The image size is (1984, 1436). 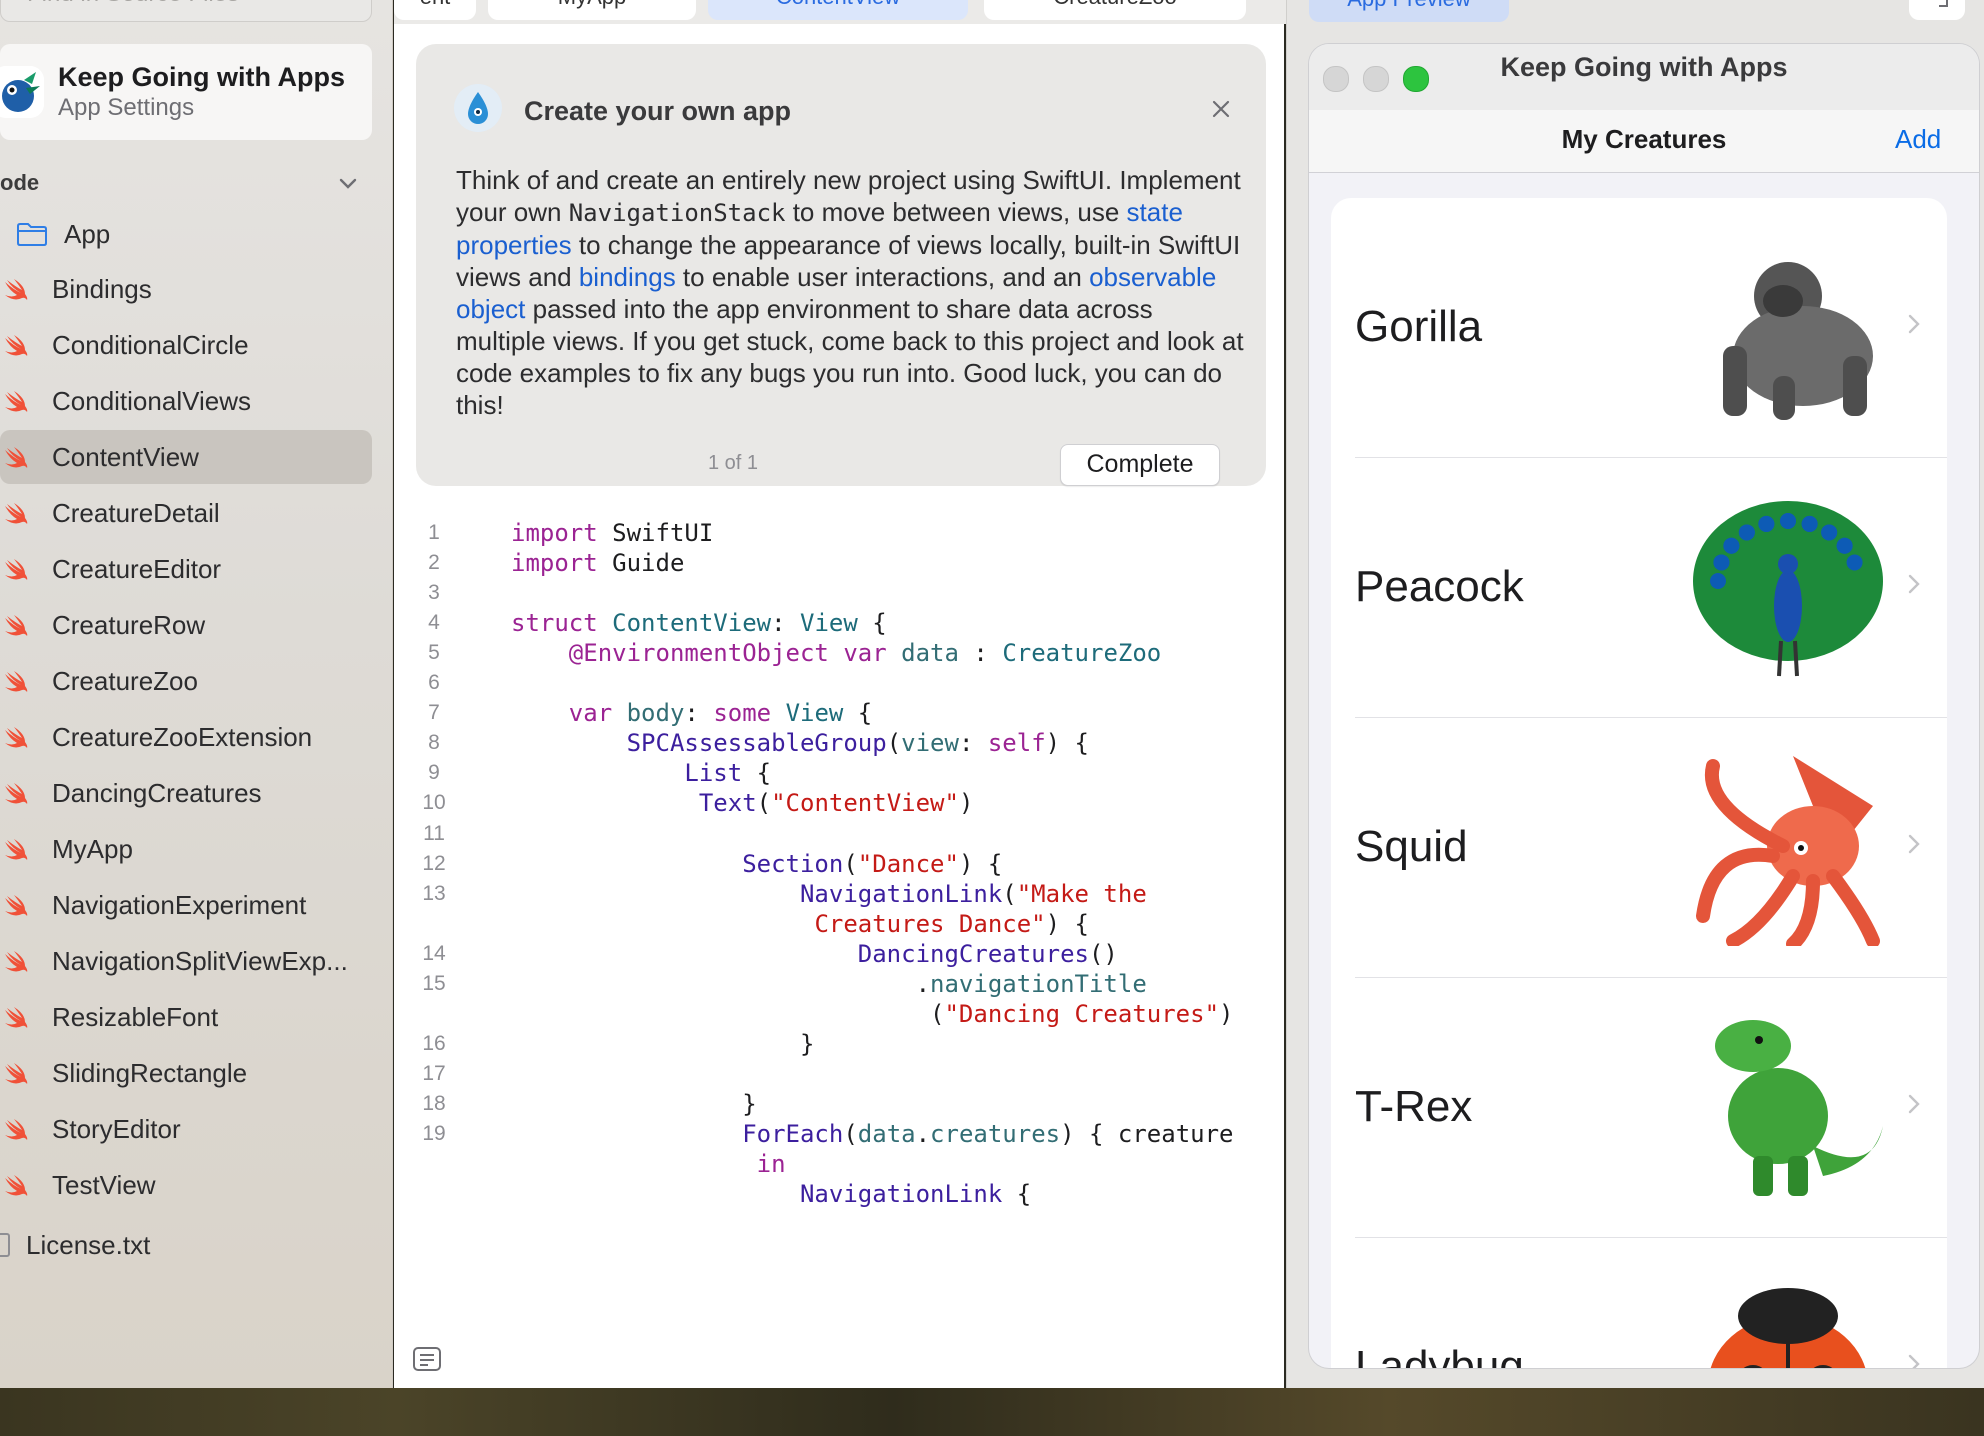 What do you see at coordinates (186, 1073) in the screenshot?
I see `sidebar-item-file: SlidingRectangle` at bounding box center [186, 1073].